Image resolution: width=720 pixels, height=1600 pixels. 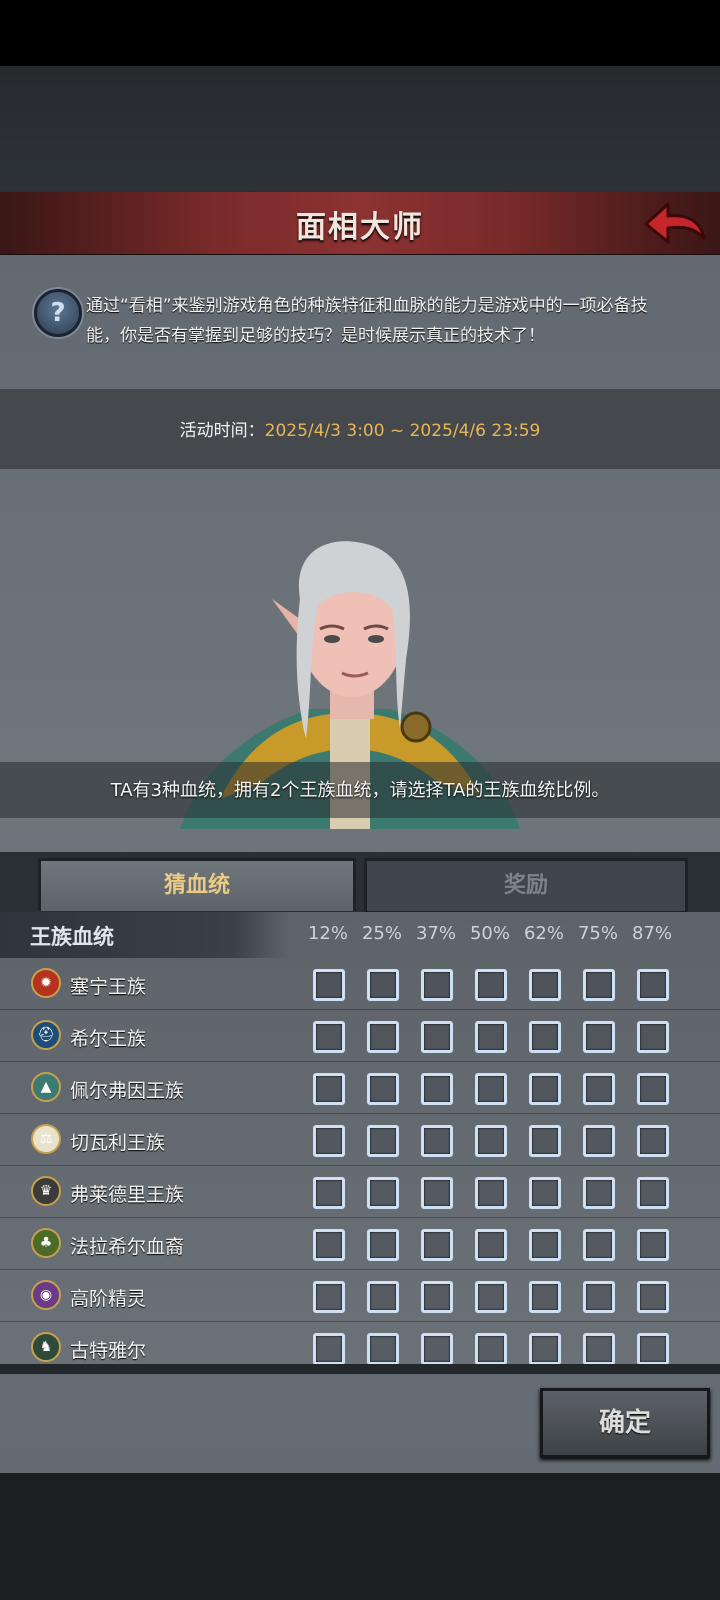 I want to click on bloodline-name-cell: ◉ 高阶精灵, so click(x=150, y=1296).